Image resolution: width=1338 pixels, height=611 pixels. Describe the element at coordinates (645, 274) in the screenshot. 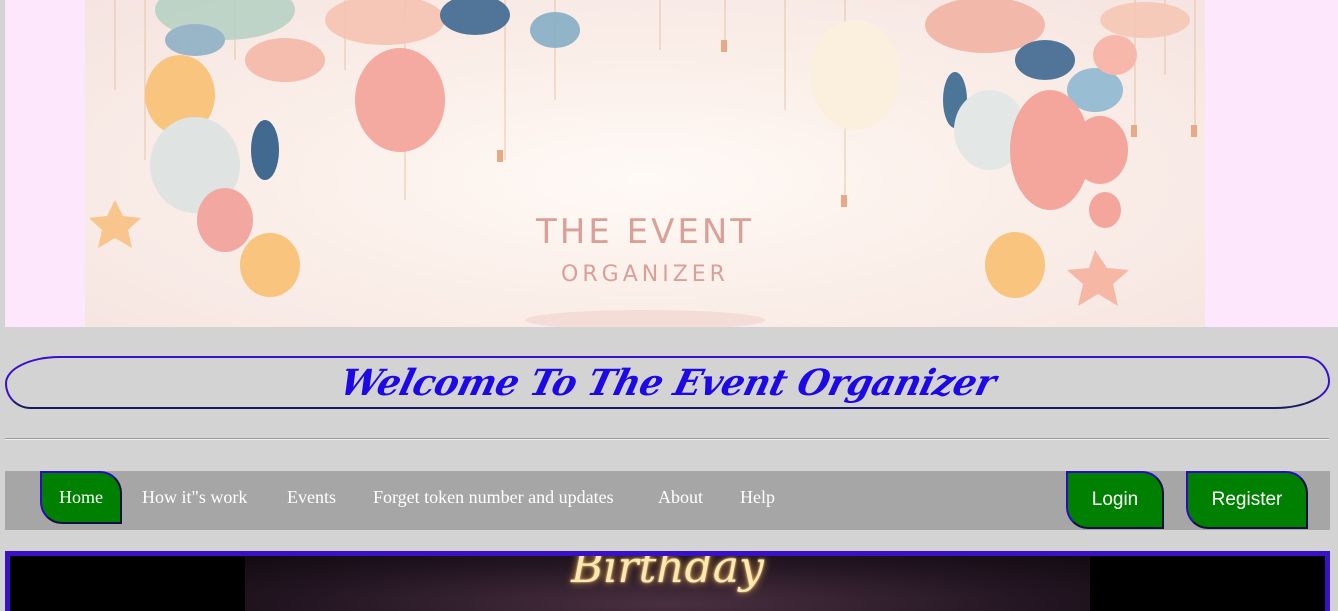

I see `banner-subtitle: ORGANIZER` at that location.